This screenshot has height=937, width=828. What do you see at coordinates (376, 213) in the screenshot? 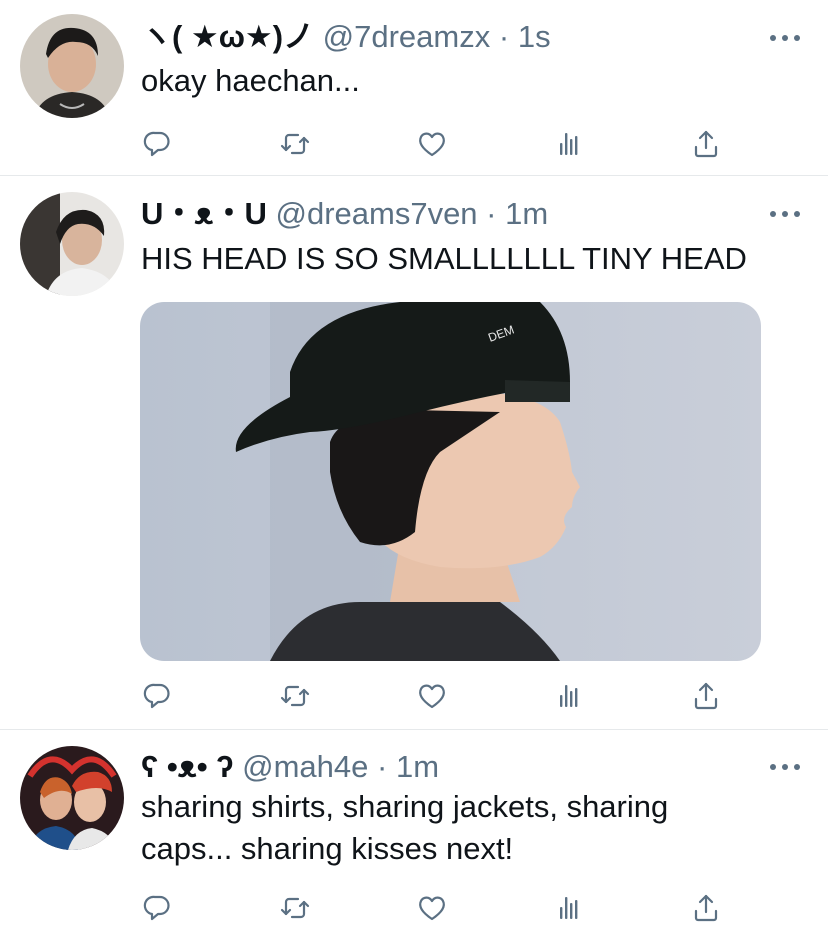
I see `handle: @dreams7ven` at bounding box center [376, 213].